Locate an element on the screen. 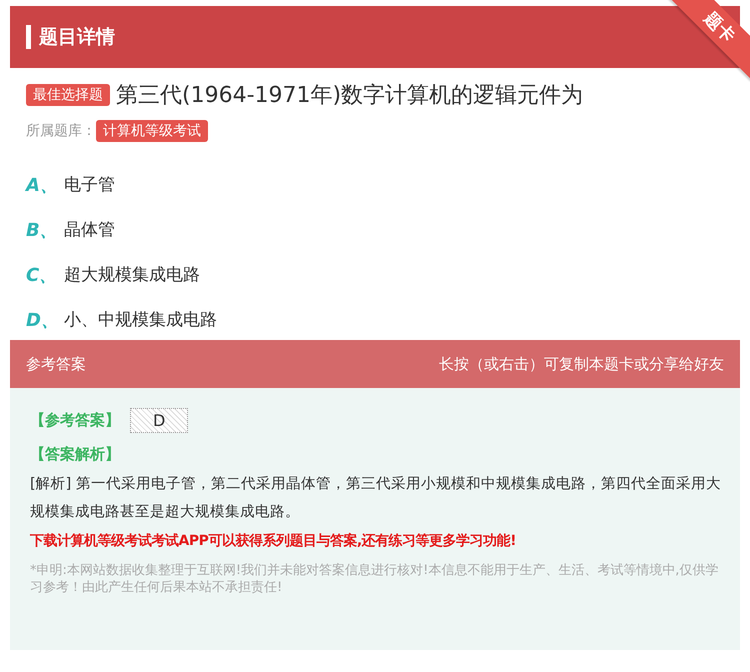 The image size is (750, 672). share-hint: 长按（或右击）可复制本题卡或分享给好友 is located at coordinates (581, 364).